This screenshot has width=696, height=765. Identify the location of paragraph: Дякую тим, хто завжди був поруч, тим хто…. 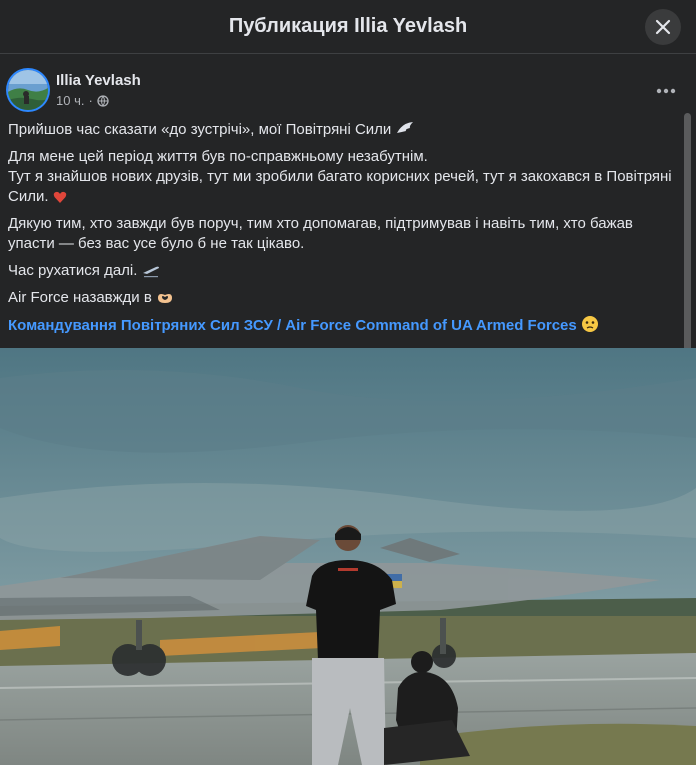
(320, 233).